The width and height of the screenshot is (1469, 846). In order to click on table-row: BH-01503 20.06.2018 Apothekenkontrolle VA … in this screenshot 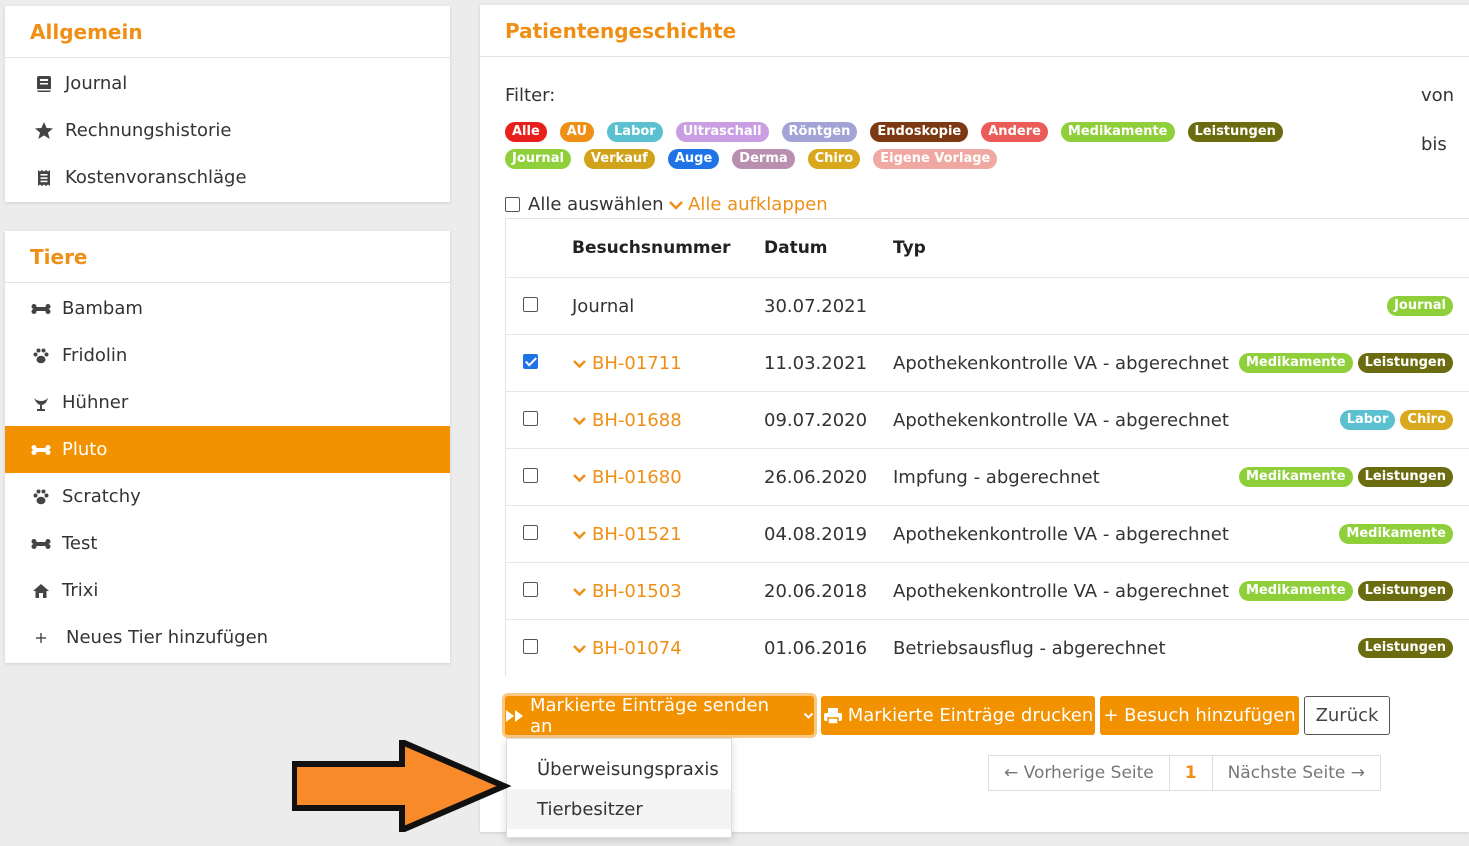, I will do `click(987, 590)`.